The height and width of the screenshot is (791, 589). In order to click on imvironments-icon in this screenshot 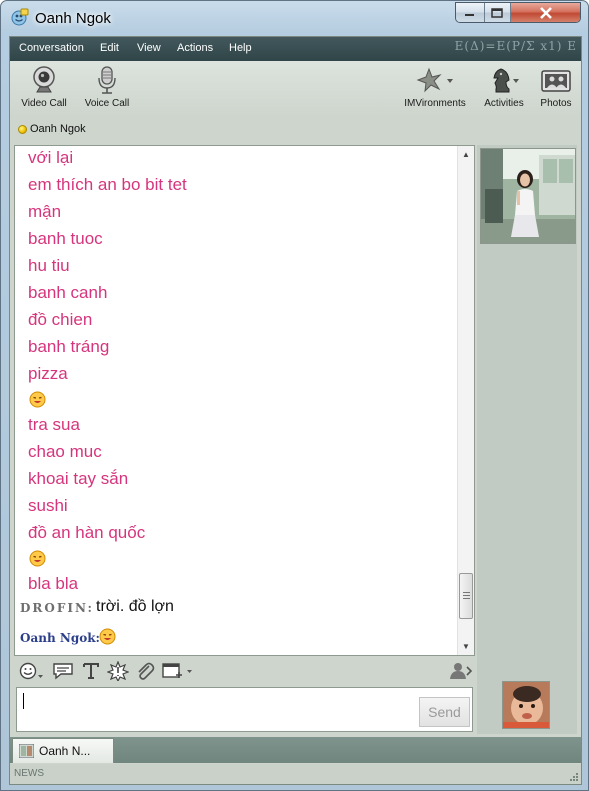, I will do `click(434, 80)`.